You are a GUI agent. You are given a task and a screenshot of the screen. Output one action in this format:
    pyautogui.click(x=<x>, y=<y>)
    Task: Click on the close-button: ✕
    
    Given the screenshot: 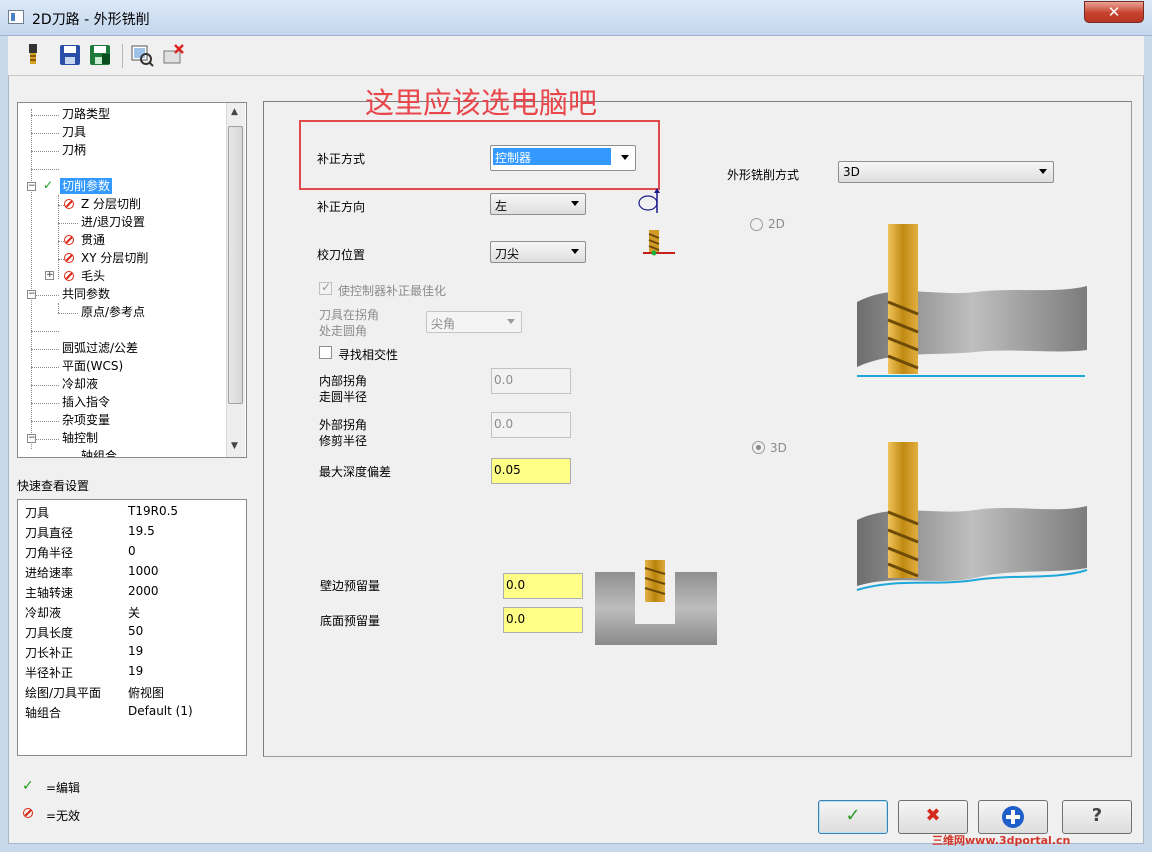 What is the action you would take?
    pyautogui.click(x=1114, y=12)
    